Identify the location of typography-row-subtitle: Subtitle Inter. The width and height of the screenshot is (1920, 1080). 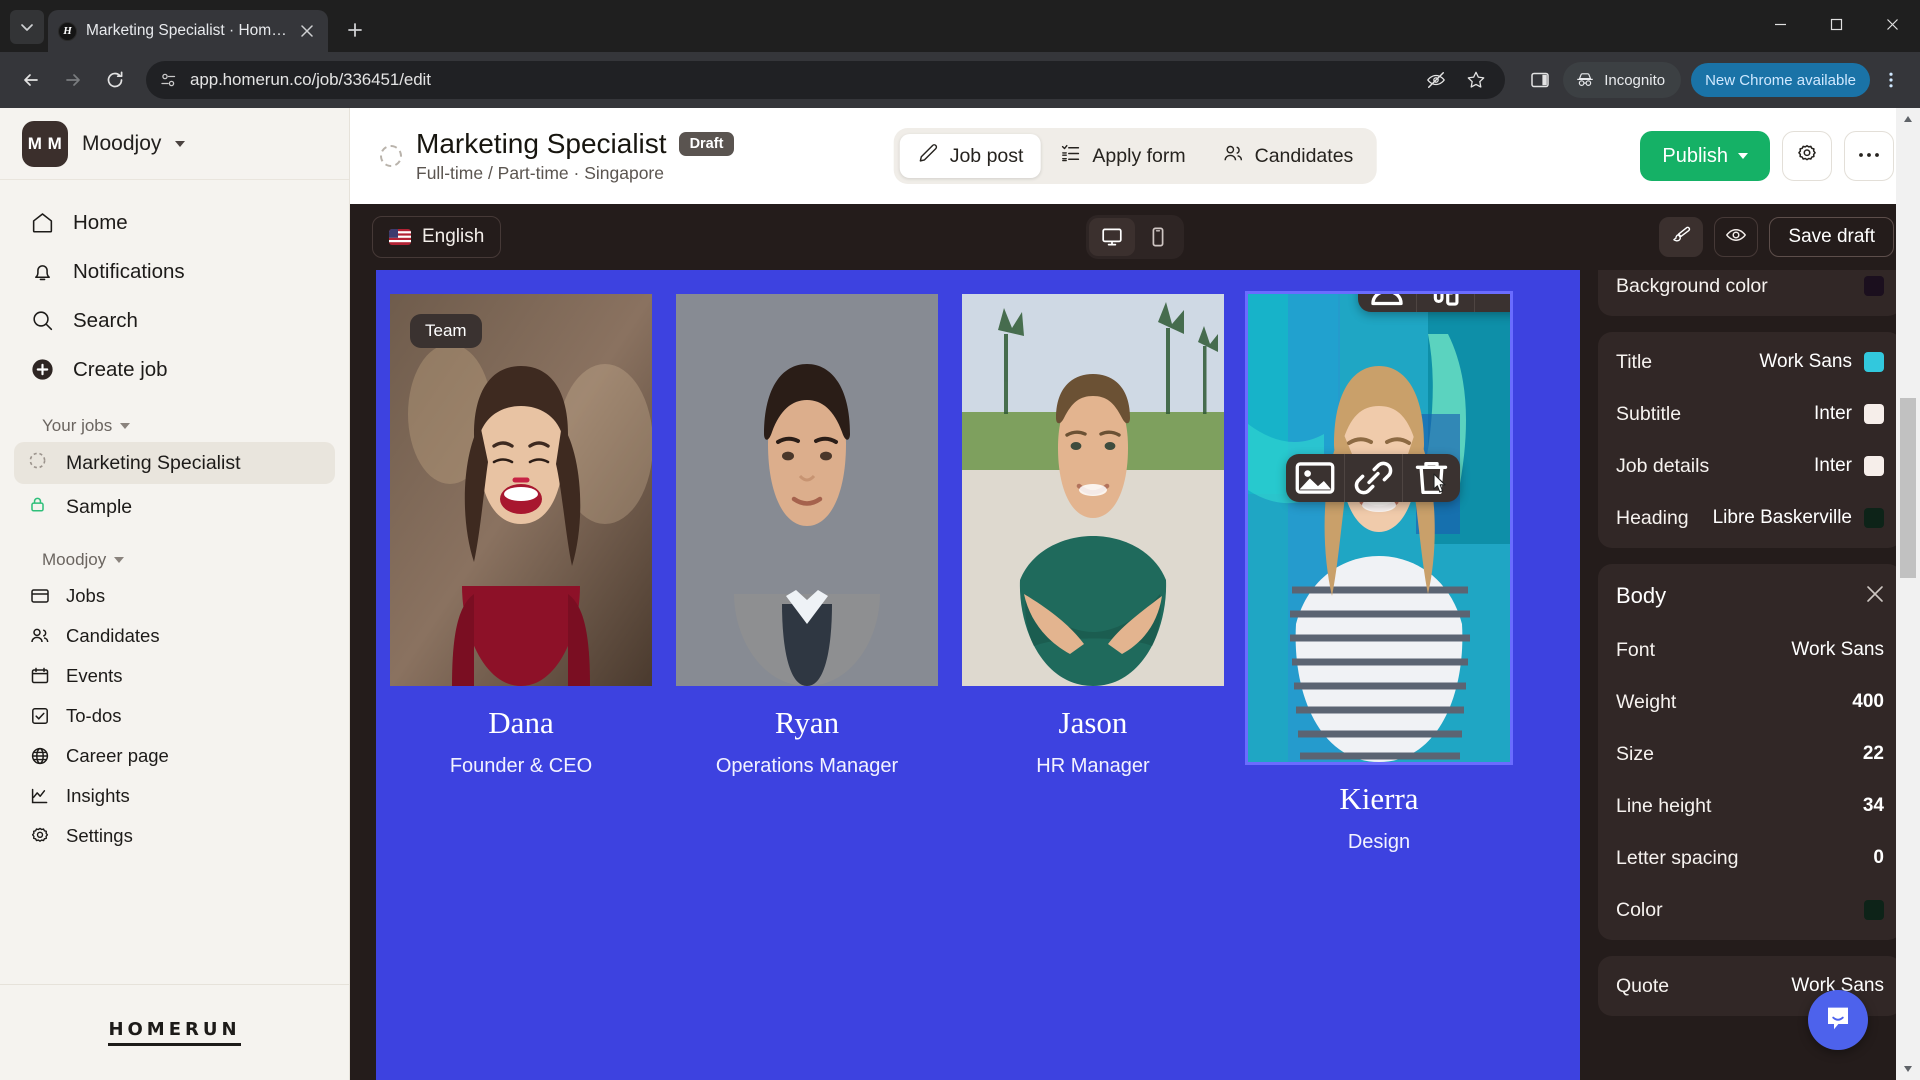
(1750, 414).